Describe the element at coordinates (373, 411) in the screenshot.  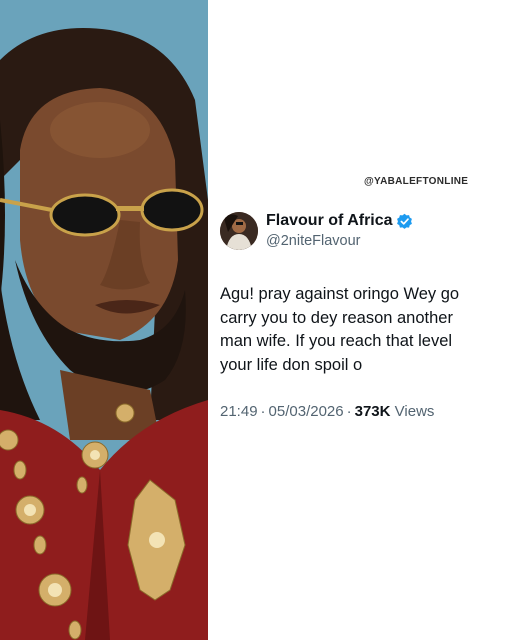
I see `views-count: 373K` at that location.